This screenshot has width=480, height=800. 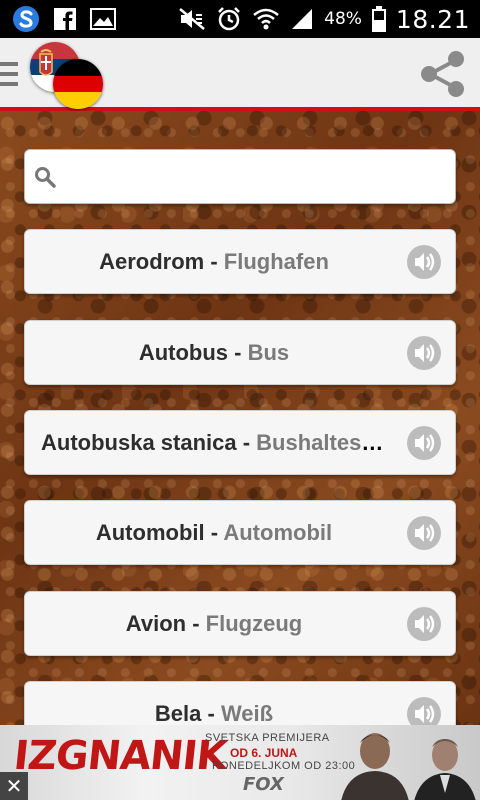 I want to click on word-pair: Automobil - Automobil, so click(x=214, y=532).